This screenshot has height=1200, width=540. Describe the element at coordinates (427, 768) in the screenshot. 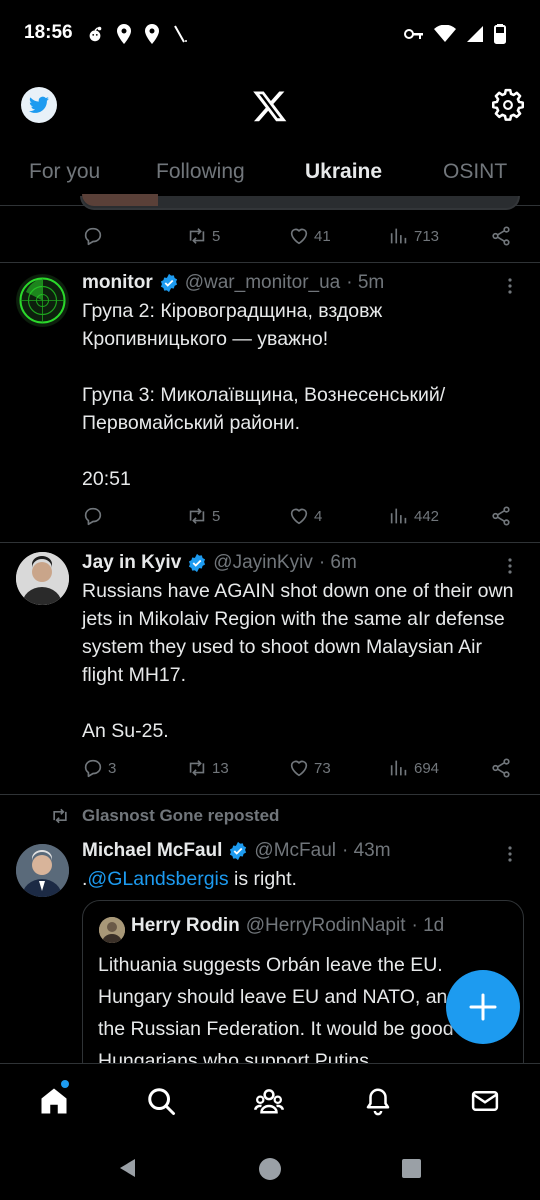

I see `view-count: 694` at that location.